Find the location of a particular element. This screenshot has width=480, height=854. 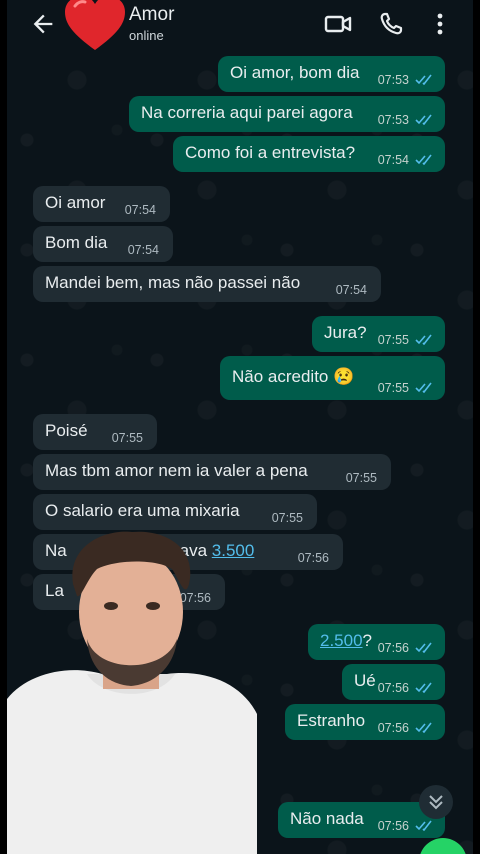

more-options-icon is located at coordinates (442, 24).